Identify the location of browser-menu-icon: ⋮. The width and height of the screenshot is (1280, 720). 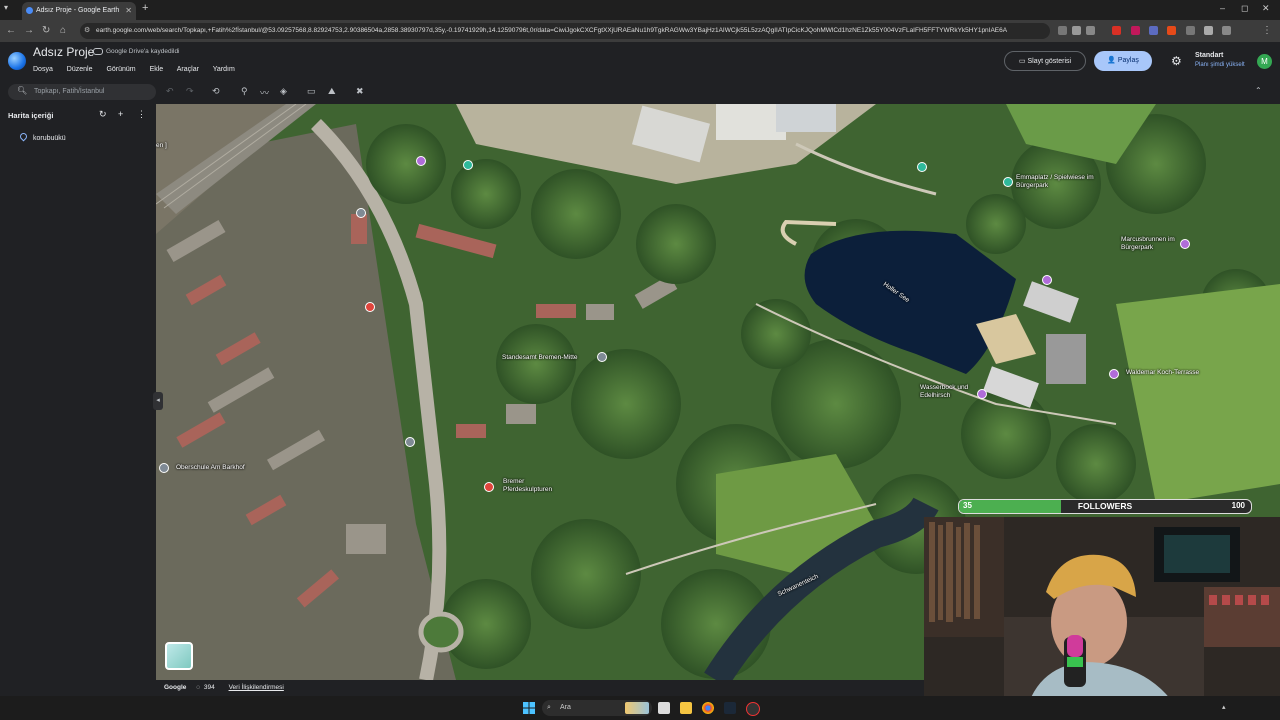
(1267, 30).